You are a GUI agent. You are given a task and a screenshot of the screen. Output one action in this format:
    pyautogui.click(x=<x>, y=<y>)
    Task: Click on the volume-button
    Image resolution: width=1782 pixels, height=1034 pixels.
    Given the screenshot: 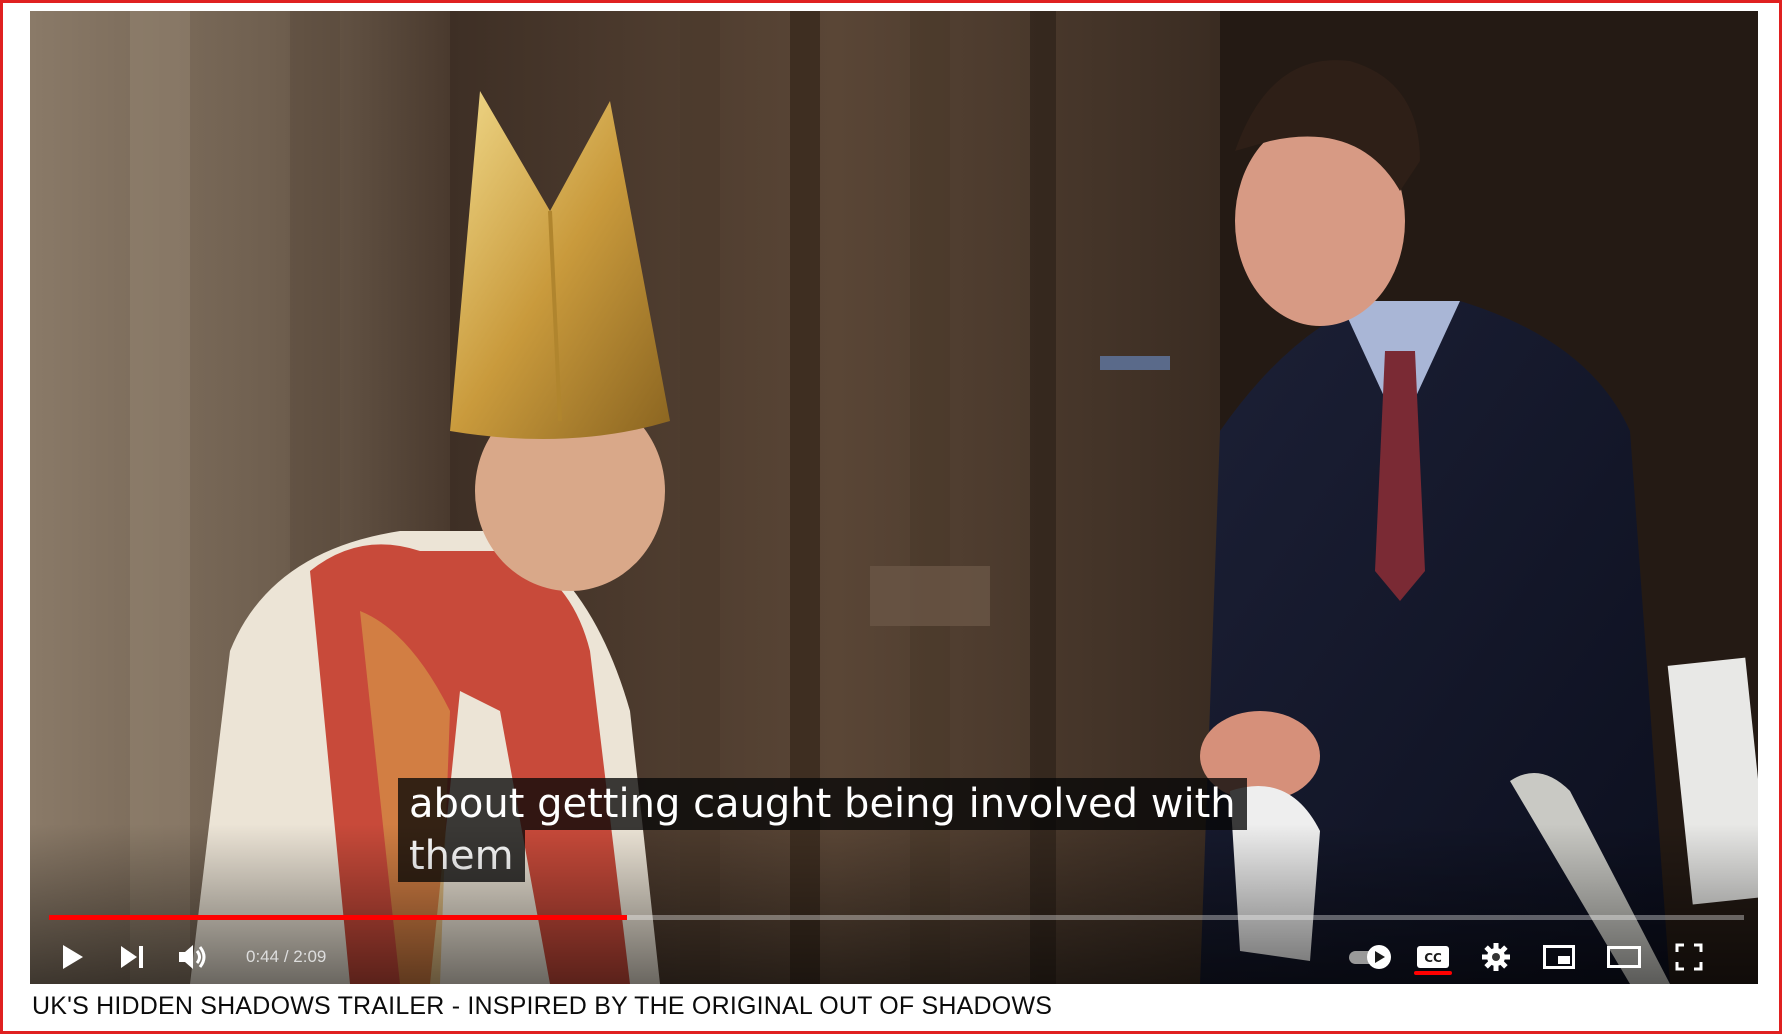 What is the action you would take?
    pyautogui.click(x=193, y=957)
    